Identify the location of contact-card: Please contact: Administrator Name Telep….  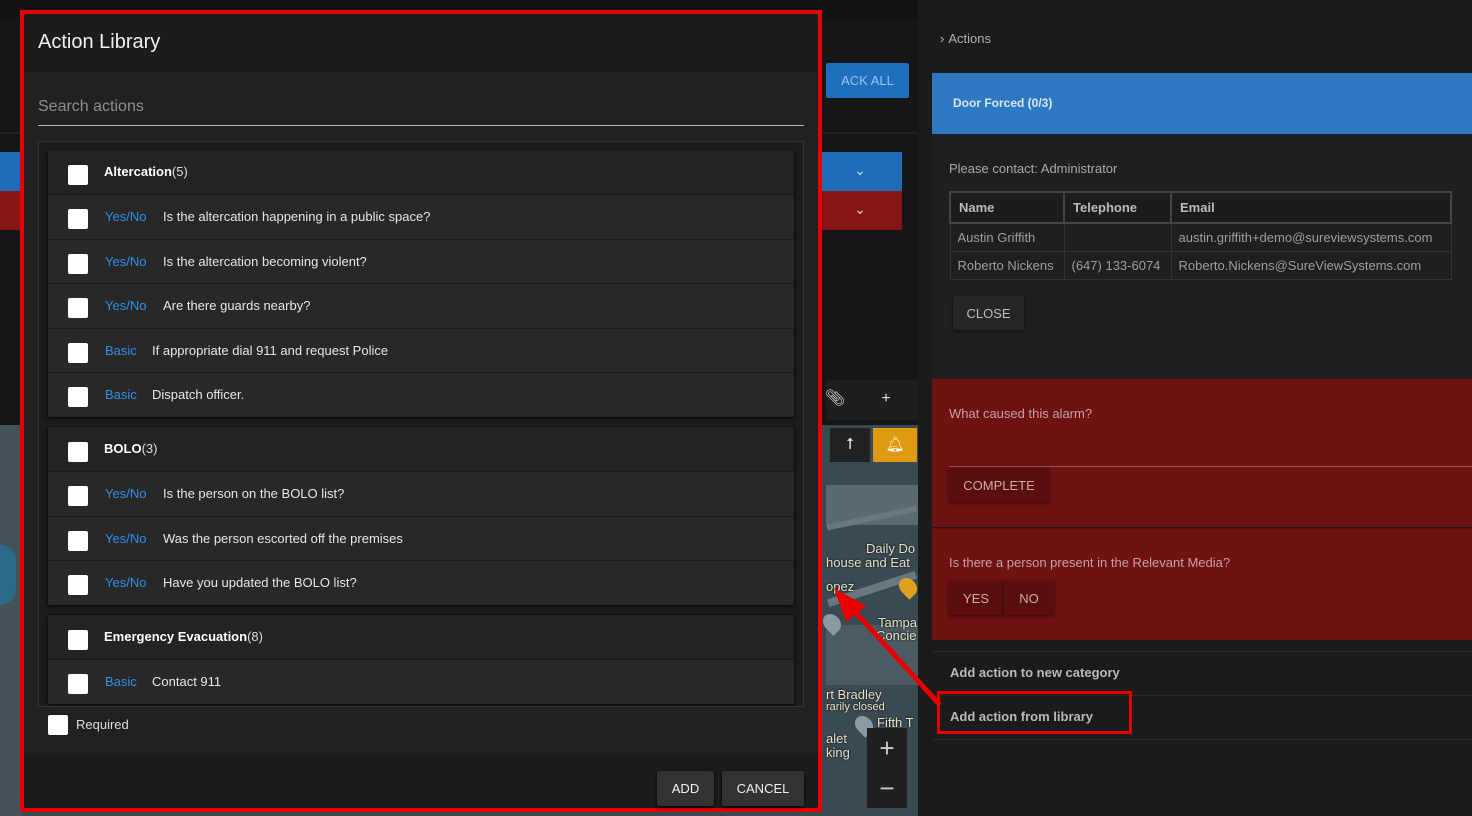
(1202, 256).